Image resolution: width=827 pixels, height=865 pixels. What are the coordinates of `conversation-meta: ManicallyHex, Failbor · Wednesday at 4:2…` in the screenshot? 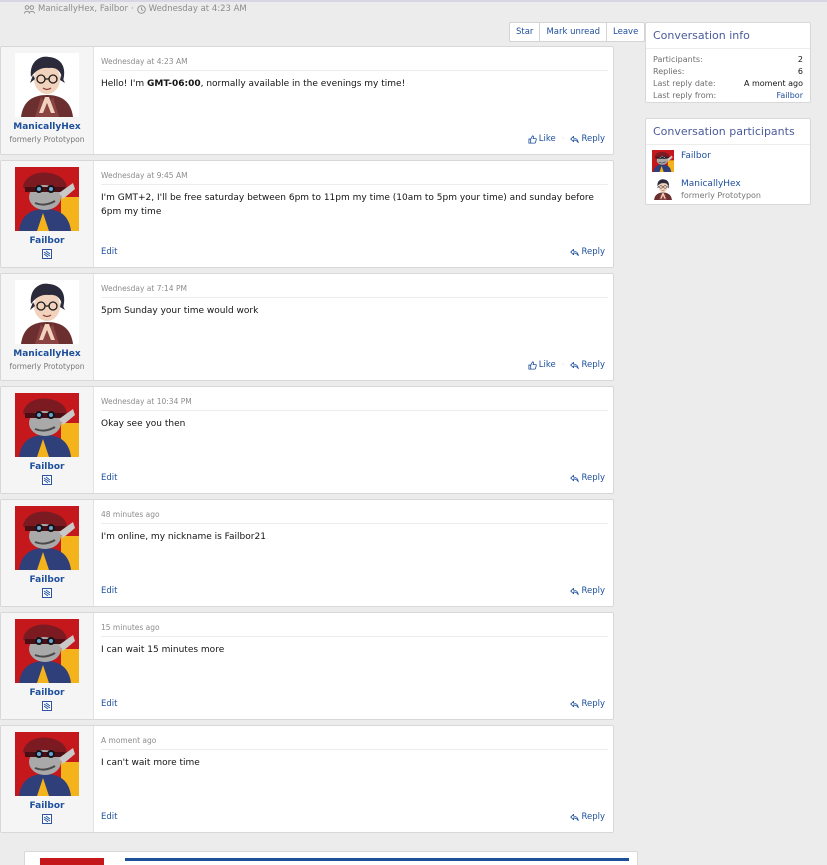 It's located at (135, 9).